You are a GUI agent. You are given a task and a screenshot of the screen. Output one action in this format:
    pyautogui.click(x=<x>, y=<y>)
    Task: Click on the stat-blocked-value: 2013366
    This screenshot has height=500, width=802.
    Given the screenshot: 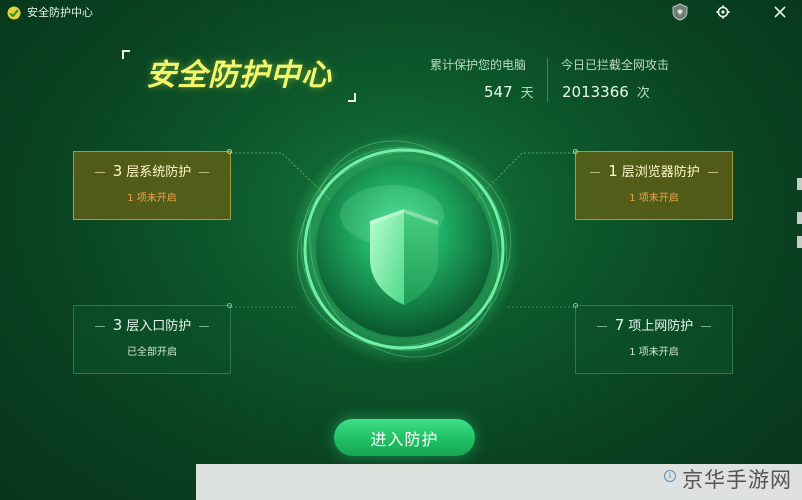 What is the action you would take?
    pyautogui.click(x=595, y=92)
    